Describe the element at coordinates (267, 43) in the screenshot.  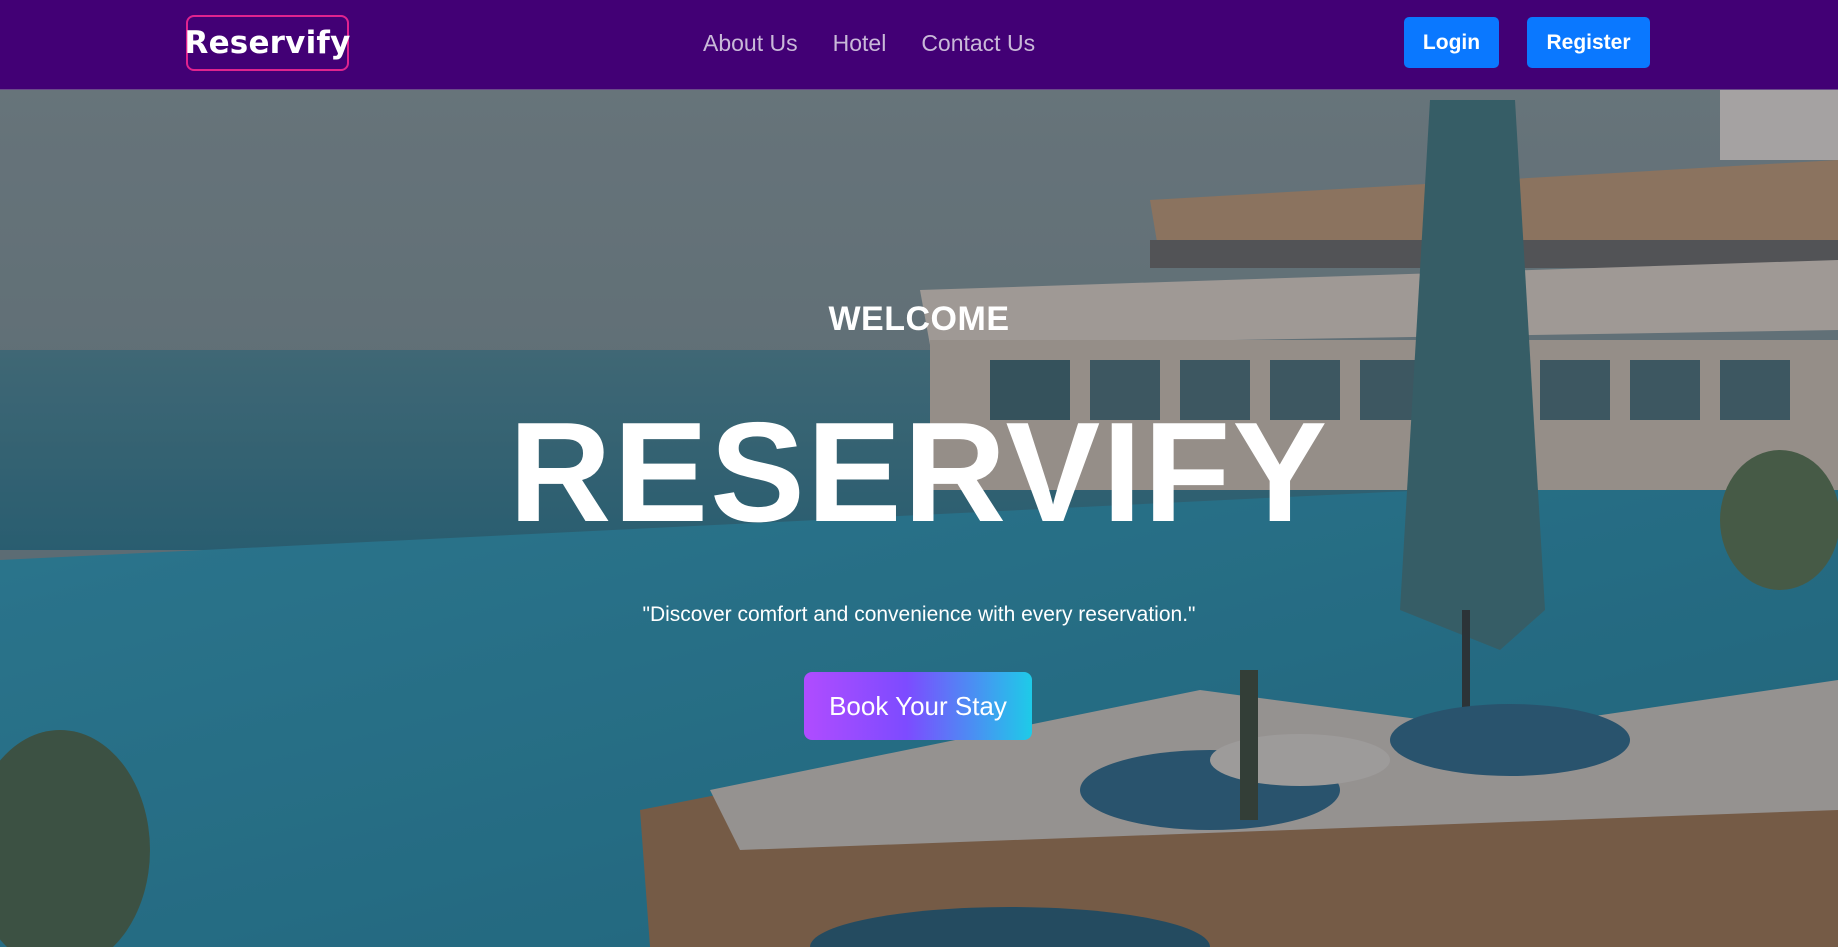
I see `brand-logo: Reservify` at that location.